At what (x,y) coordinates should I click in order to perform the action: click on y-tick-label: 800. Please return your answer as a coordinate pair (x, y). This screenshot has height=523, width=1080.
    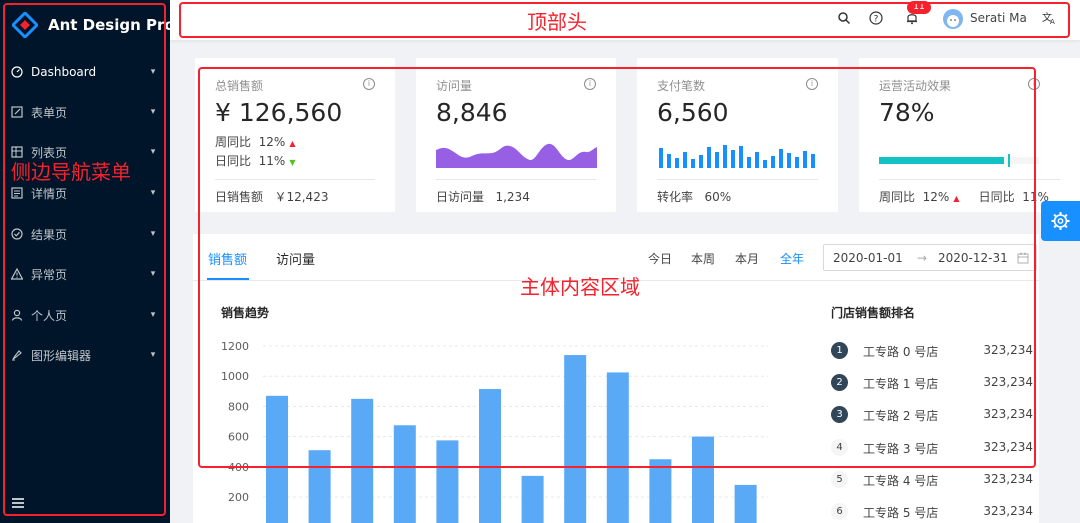
    Looking at the image, I should click on (238, 406).